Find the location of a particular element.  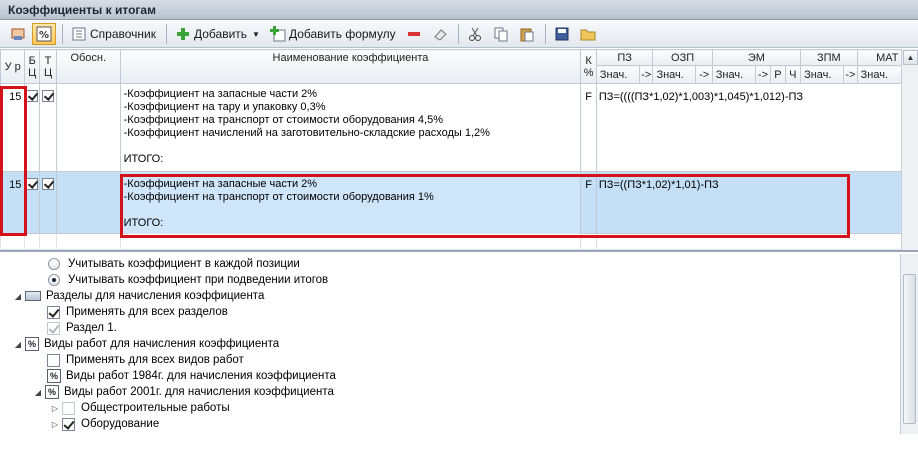

add-formula-button: Добавить формулу is located at coordinates (333, 34).